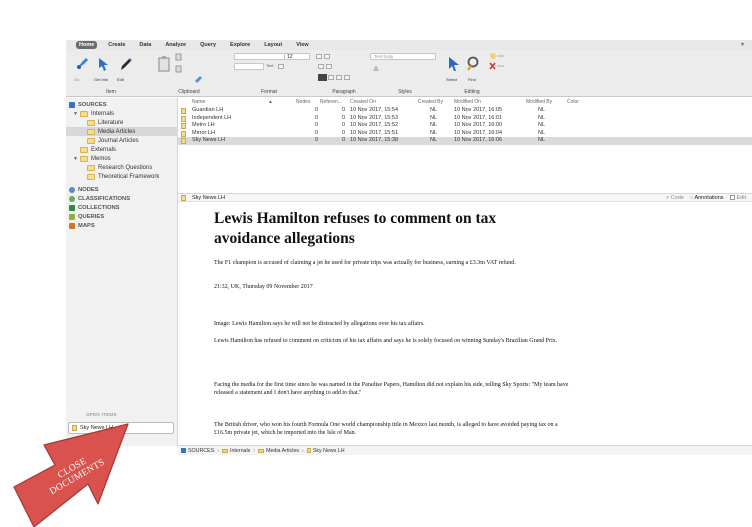 Image resolution: width=752 pixels, height=527 pixels. Describe the element at coordinates (668, 198) in the screenshot. I see `code-icon: ⌕` at that location.